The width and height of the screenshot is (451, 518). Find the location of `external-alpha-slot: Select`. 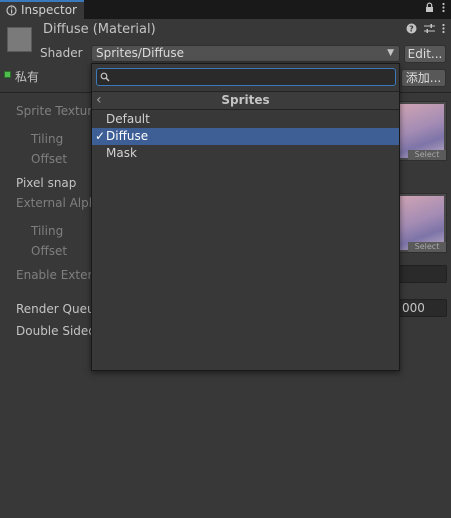

external-alpha-slot: Select is located at coordinates (422, 223).